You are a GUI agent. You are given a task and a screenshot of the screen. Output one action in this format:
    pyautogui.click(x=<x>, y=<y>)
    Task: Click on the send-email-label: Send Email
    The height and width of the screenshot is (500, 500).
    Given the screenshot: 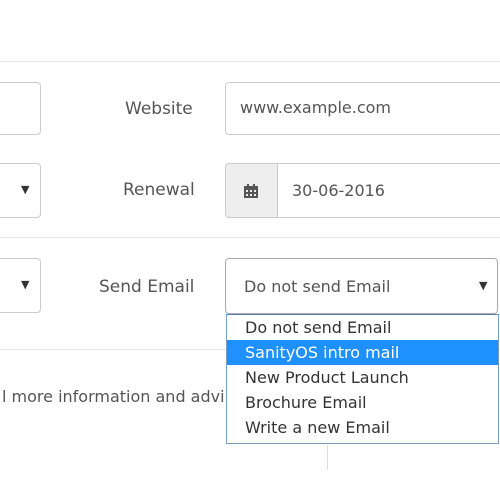 What is the action you would take?
    pyautogui.click(x=147, y=287)
    